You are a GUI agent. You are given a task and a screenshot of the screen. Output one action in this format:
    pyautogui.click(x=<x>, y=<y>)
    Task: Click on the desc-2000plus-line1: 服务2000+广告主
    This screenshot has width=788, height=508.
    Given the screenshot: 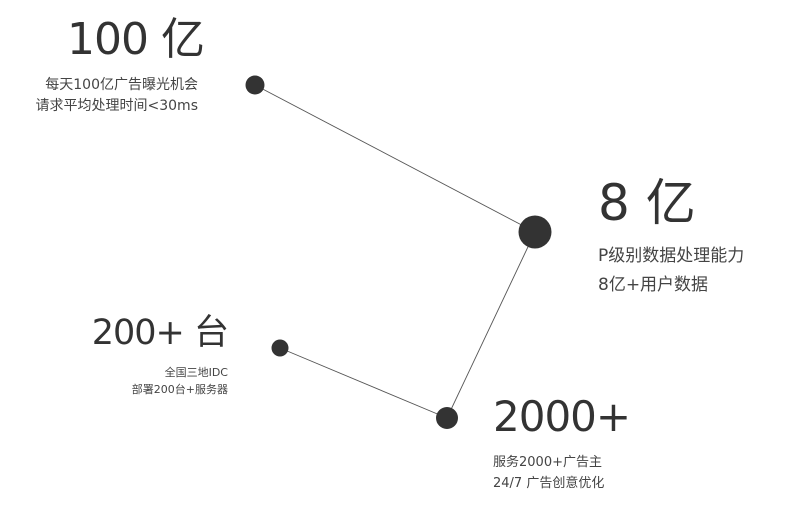 What is the action you would take?
    pyautogui.click(x=547, y=462)
    